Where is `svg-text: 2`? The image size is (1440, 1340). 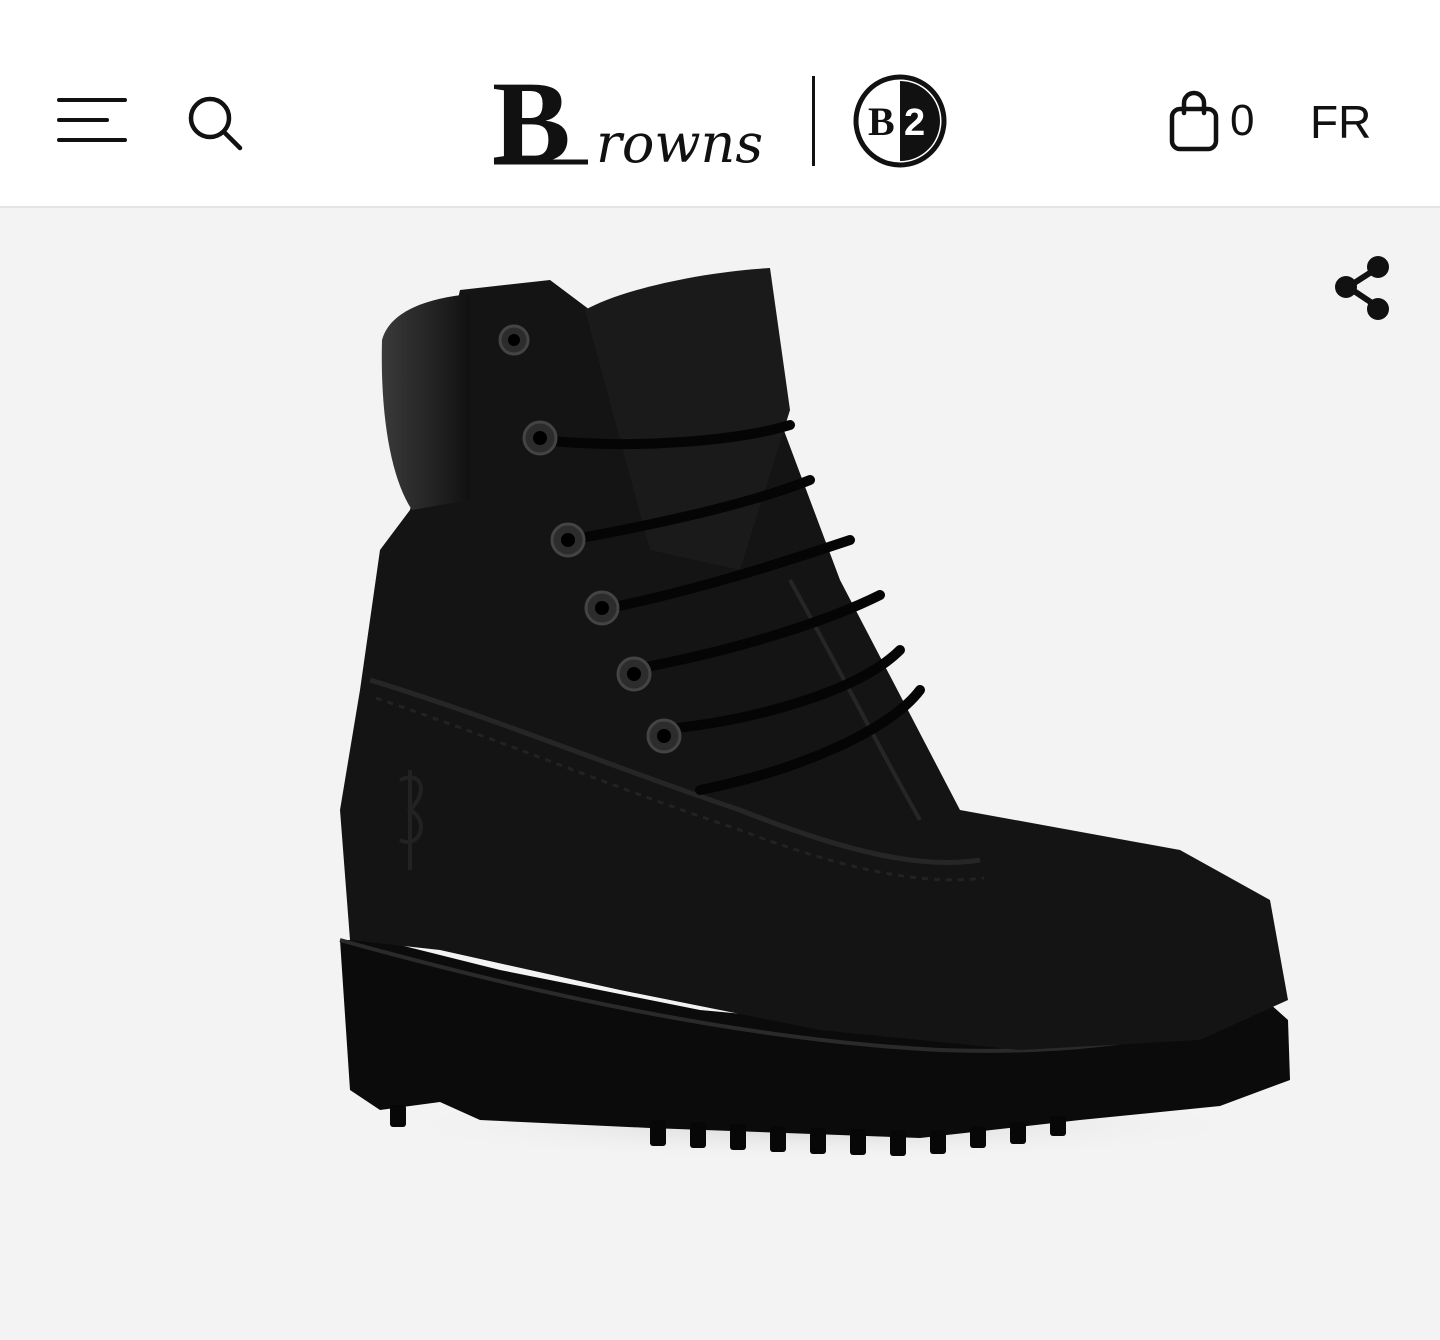
svg-text: 2 is located at coordinates (914, 123).